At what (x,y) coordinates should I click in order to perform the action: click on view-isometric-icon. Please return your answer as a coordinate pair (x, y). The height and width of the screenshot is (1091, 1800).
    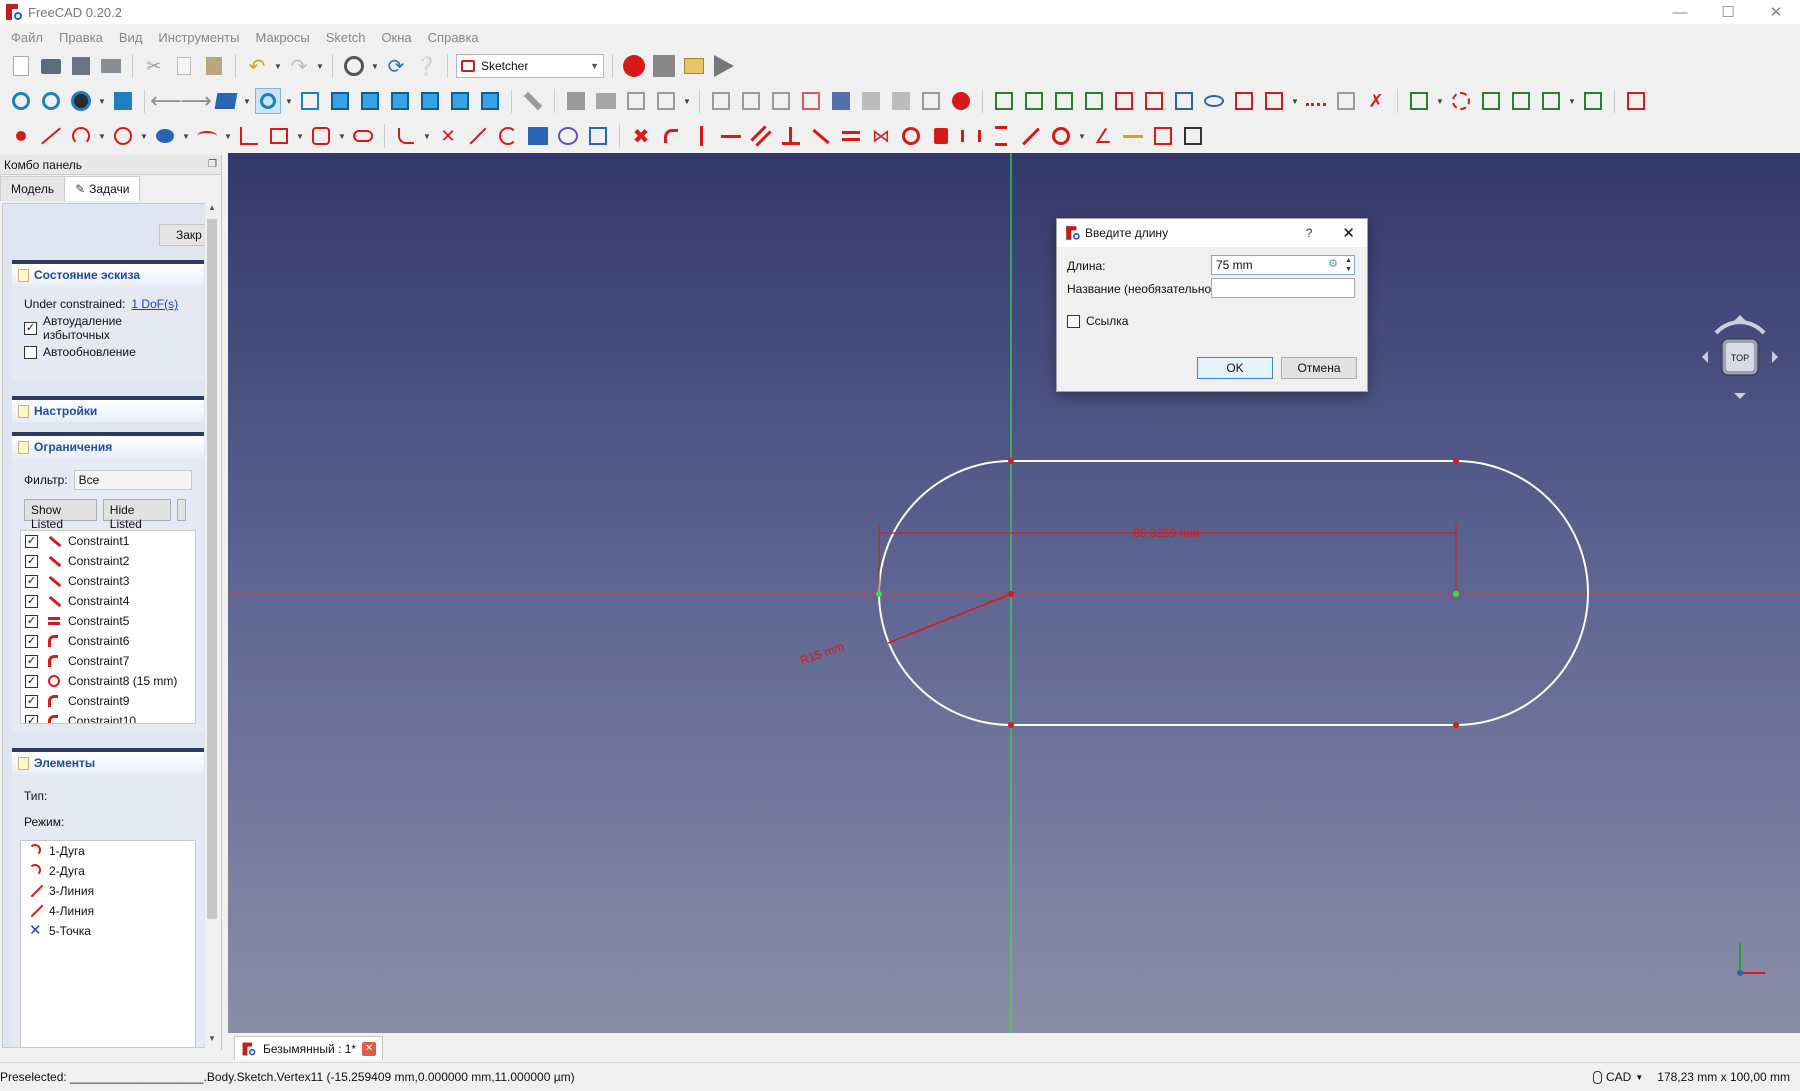
    Looking at the image, I should click on (310, 101).